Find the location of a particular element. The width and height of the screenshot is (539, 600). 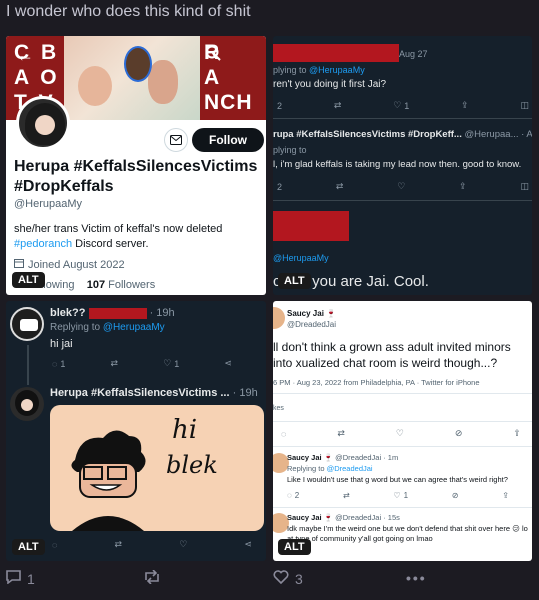

tweet-author-name: blek?? is located at coordinates (68, 313).